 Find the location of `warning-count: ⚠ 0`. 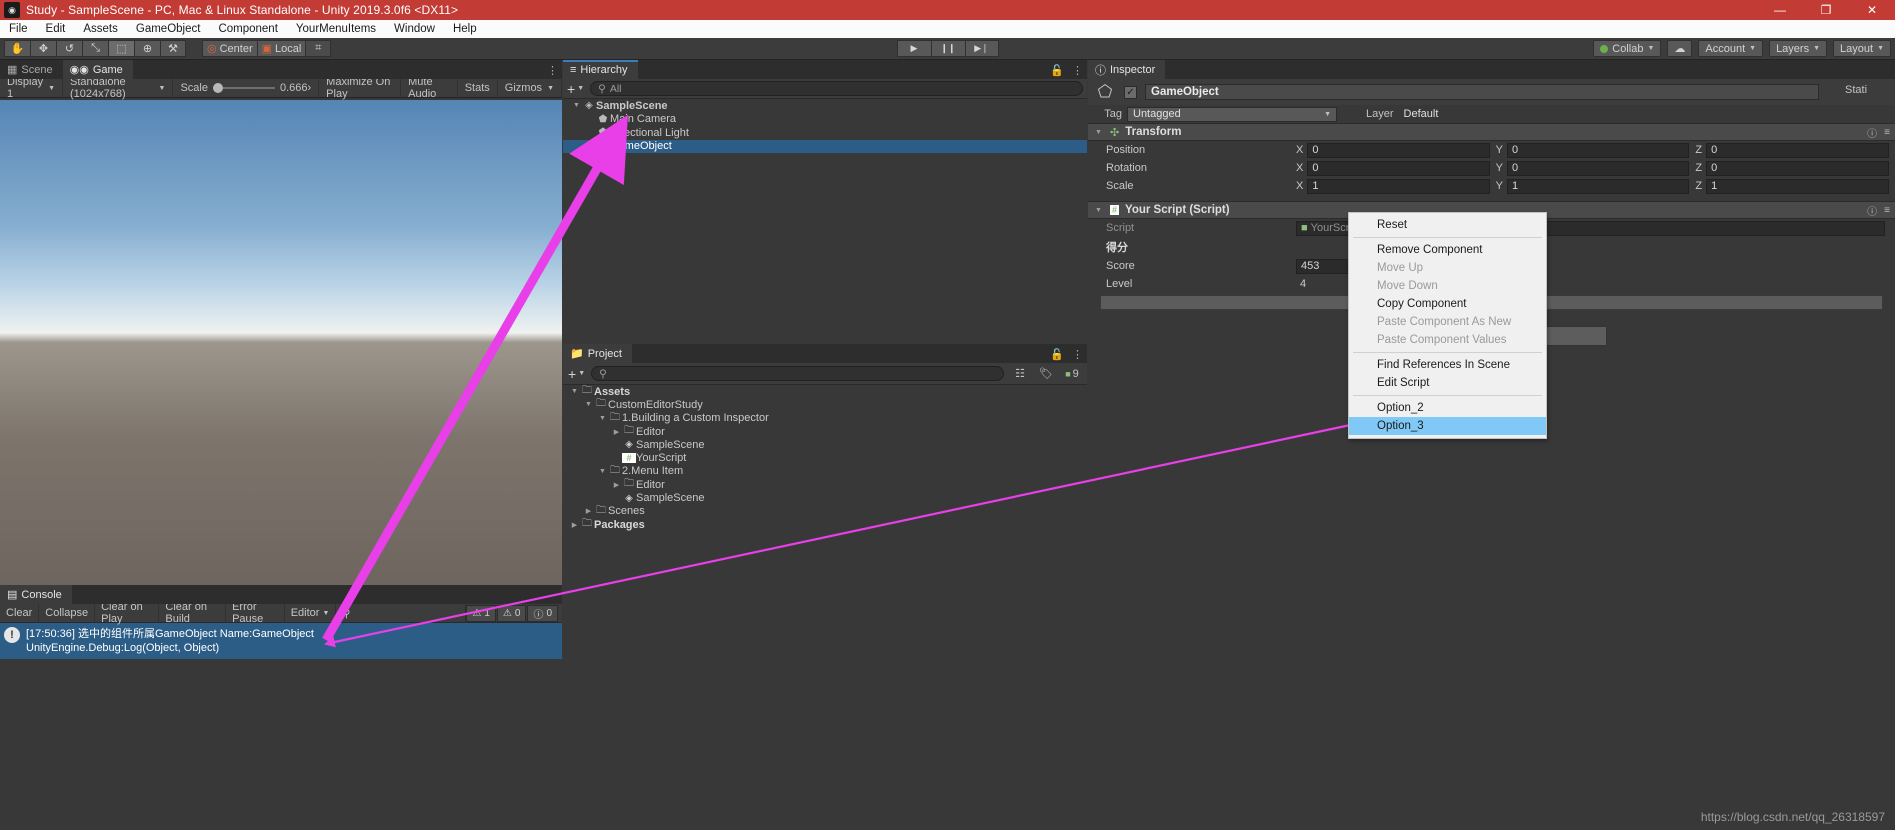

warning-count: ⚠ 0 is located at coordinates (511, 613).